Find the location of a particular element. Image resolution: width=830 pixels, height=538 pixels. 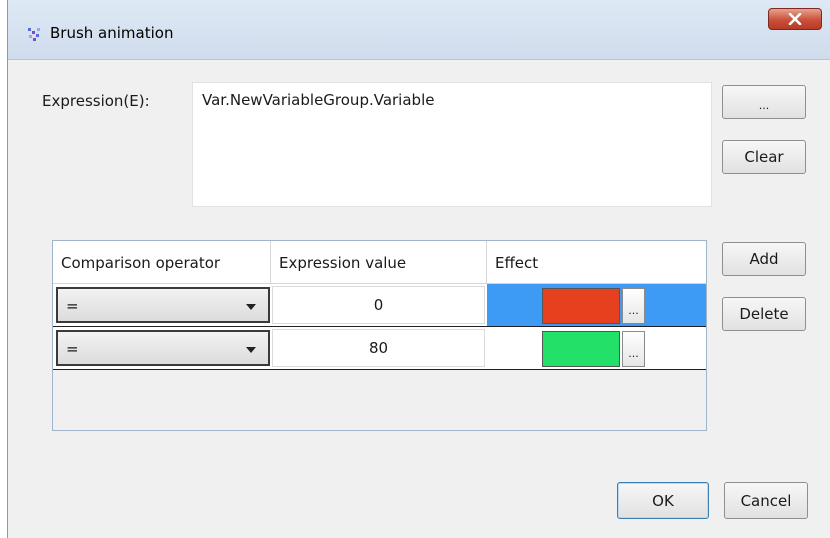

brush-animation-icon is located at coordinates (34, 34).